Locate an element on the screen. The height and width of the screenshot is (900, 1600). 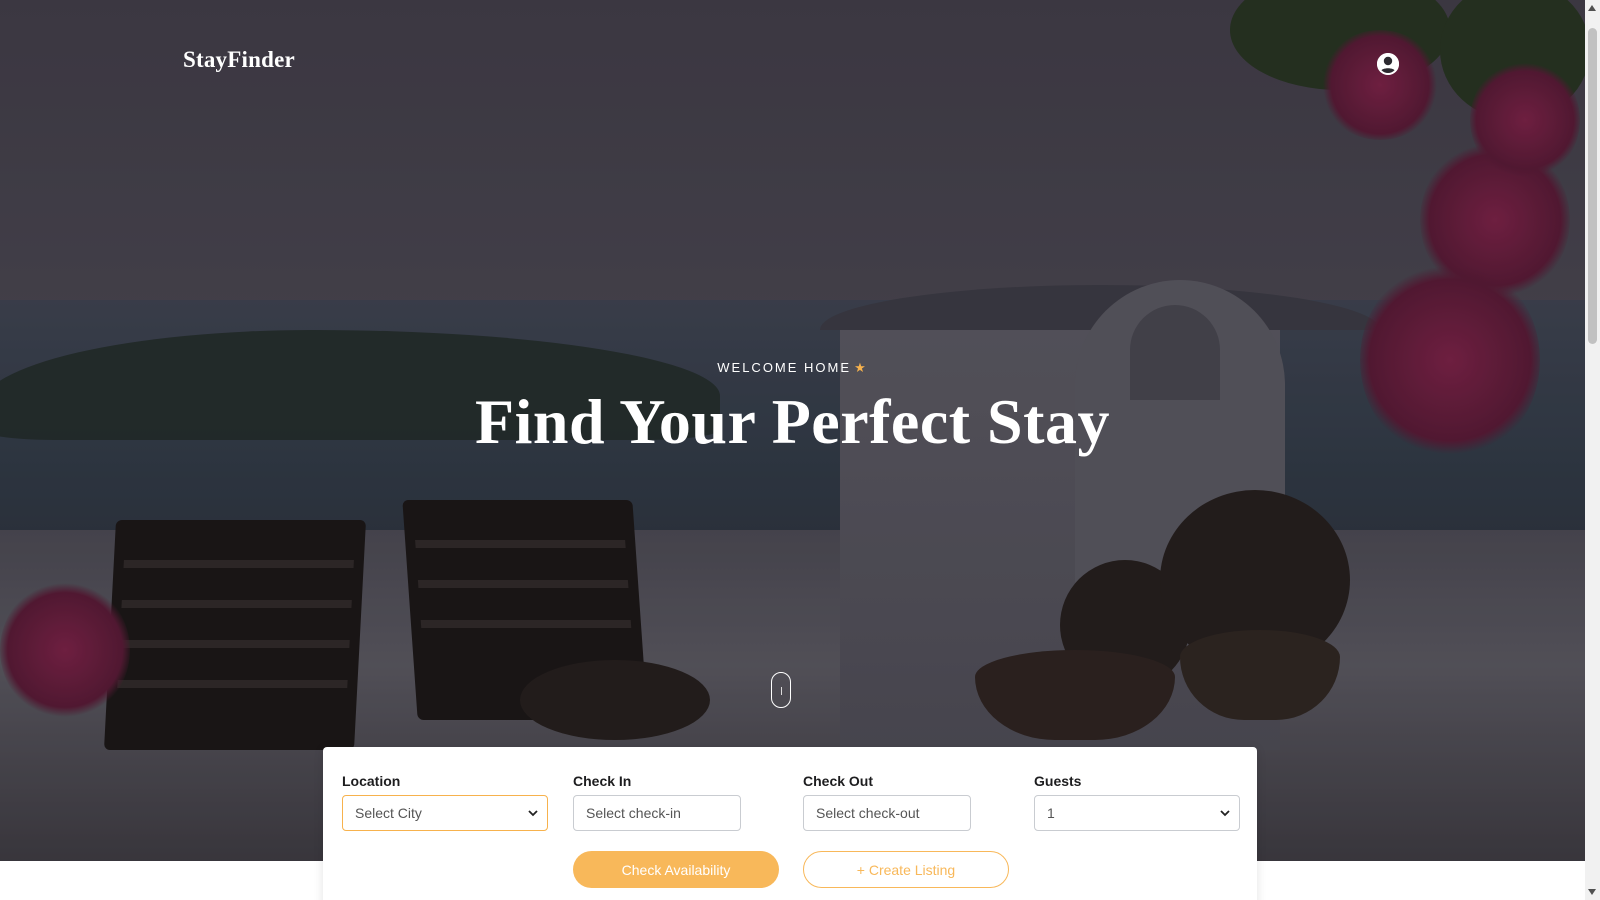
star-icon: ★ is located at coordinates (861, 367).